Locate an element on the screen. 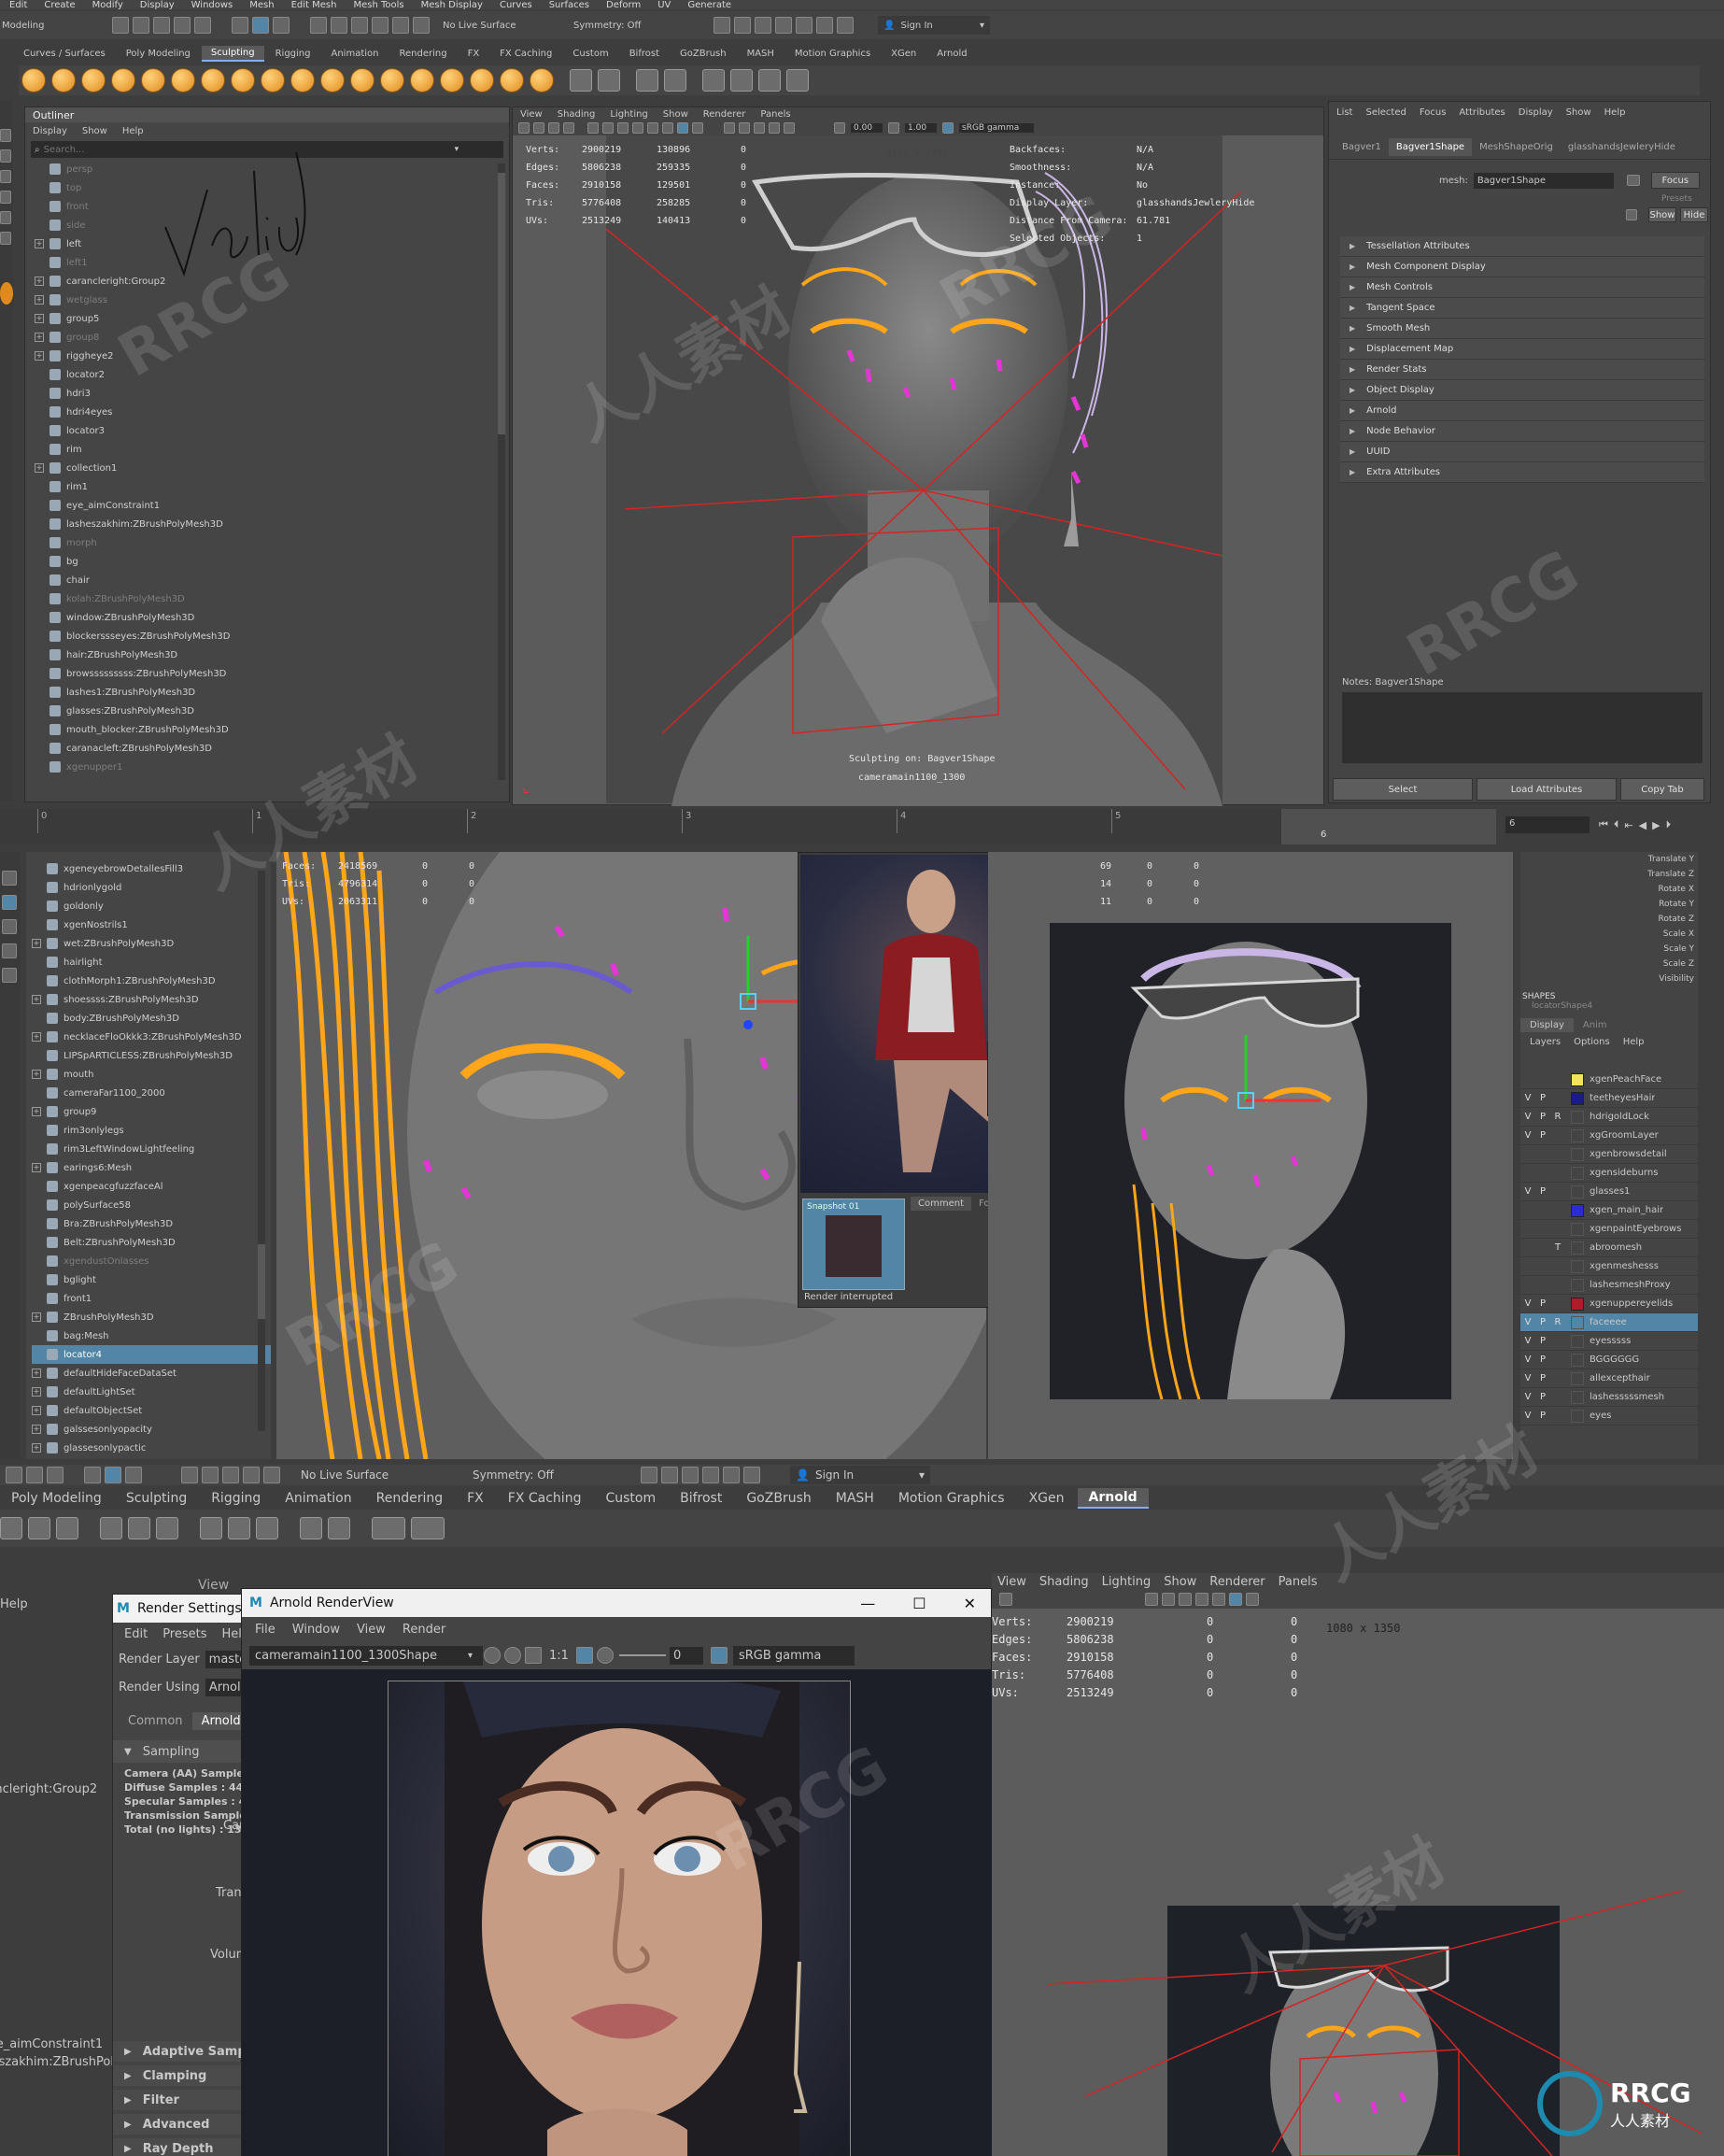  render-icon is located at coordinates (388, 1528).